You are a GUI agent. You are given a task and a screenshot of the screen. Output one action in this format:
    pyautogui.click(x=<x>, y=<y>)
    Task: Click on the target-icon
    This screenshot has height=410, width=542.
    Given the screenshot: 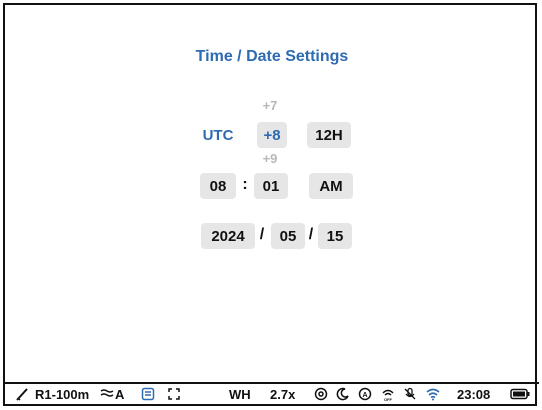 What is the action you would take?
    pyautogui.click(x=321, y=394)
    